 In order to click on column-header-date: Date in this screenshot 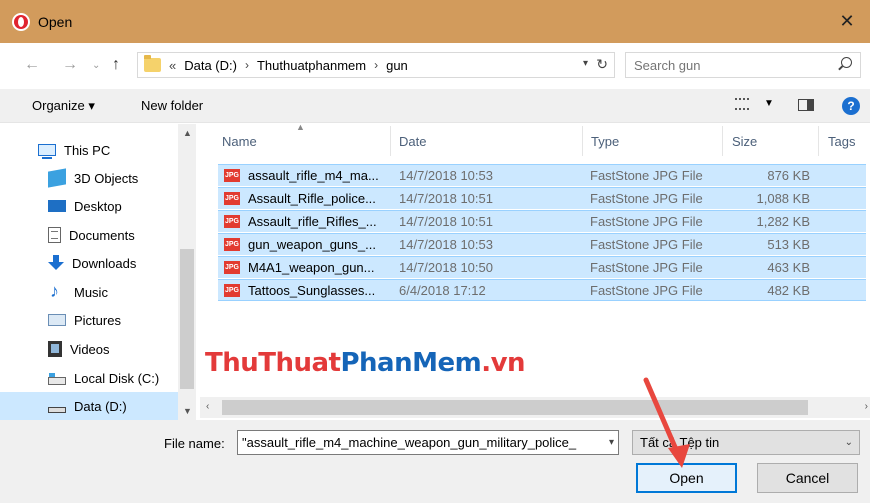, I will do `click(412, 141)`.